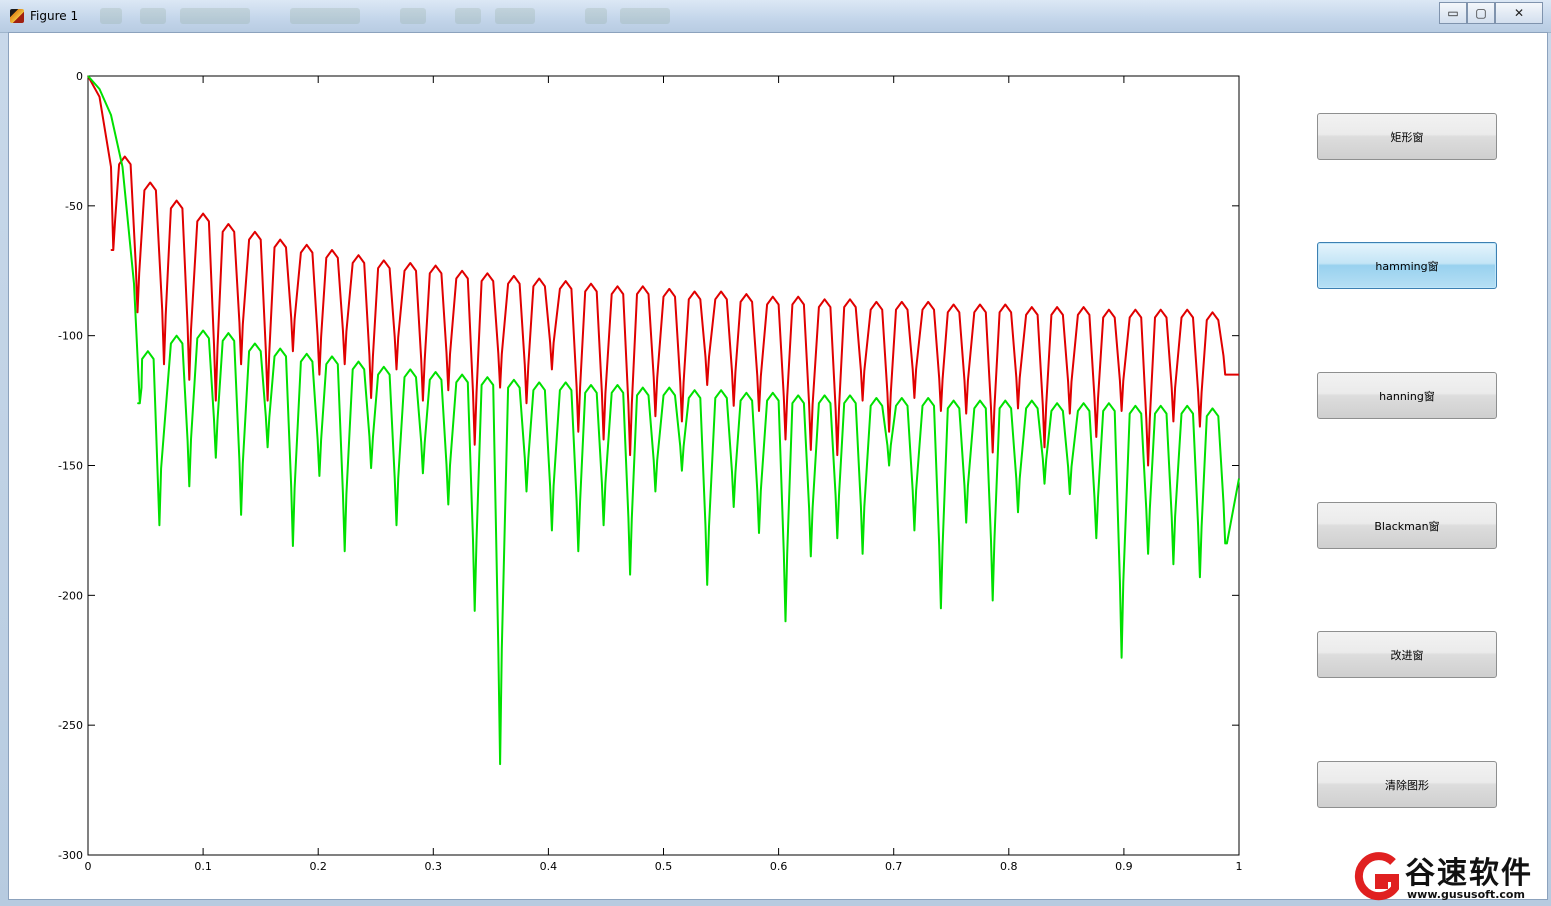 Image resolution: width=1551 pixels, height=906 pixels. What do you see at coordinates (88, 866) in the screenshot?
I see `x-tick-label: 0` at bounding box center [88, 866].